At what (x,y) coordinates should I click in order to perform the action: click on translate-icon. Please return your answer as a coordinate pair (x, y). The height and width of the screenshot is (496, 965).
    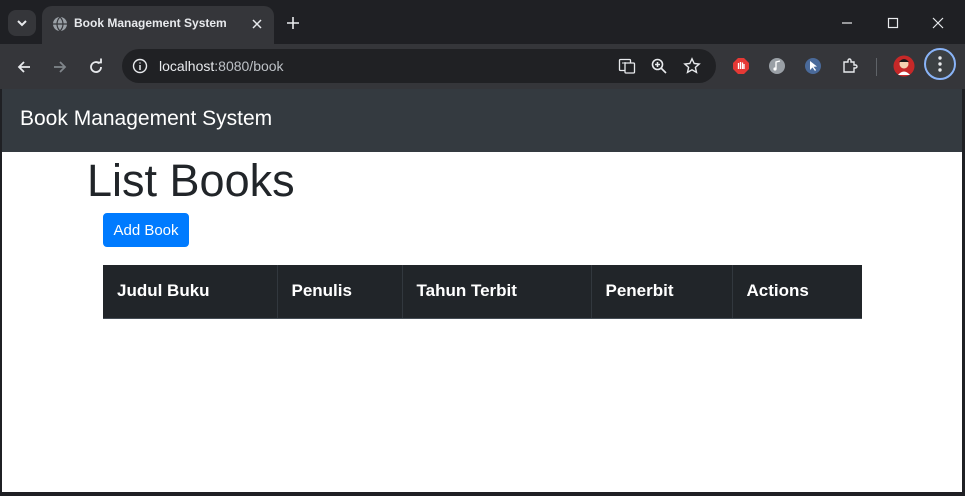
    Looking at the image, I should click on (627, 66).